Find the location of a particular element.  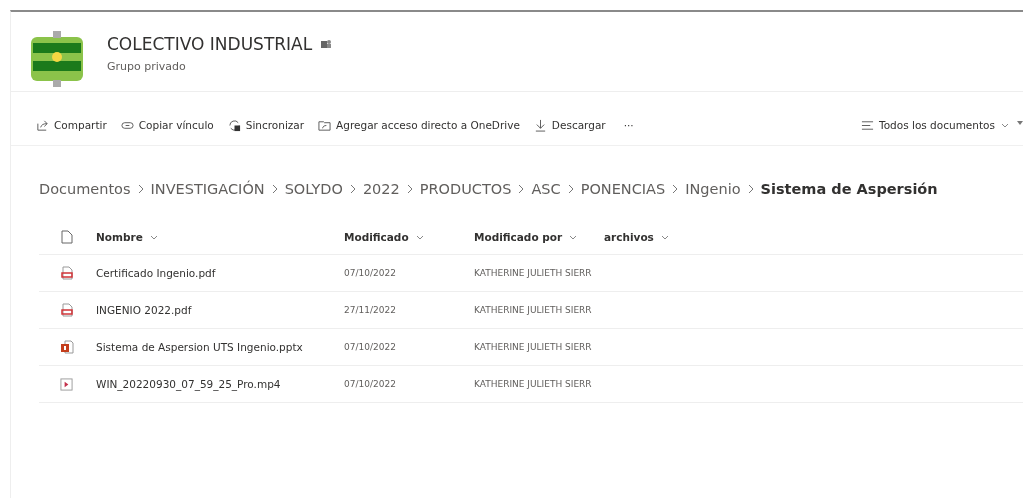

modified-date: 27/11/2022 is located at coordinates (370, 310).